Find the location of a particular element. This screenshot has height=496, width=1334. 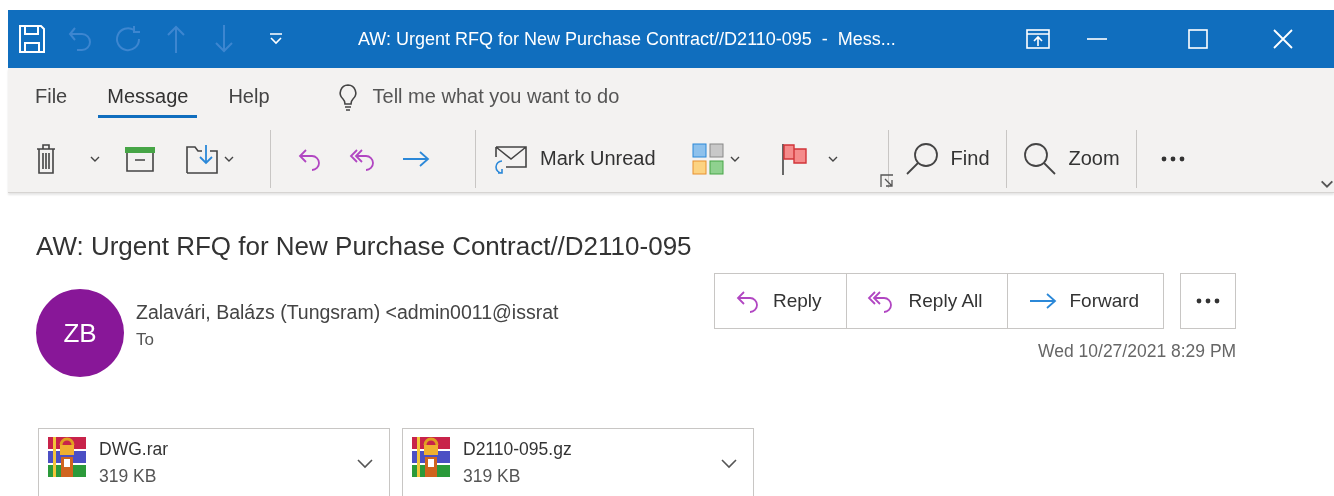

mark-unread-button: Mark Unread is located at coordinates (574, 158).